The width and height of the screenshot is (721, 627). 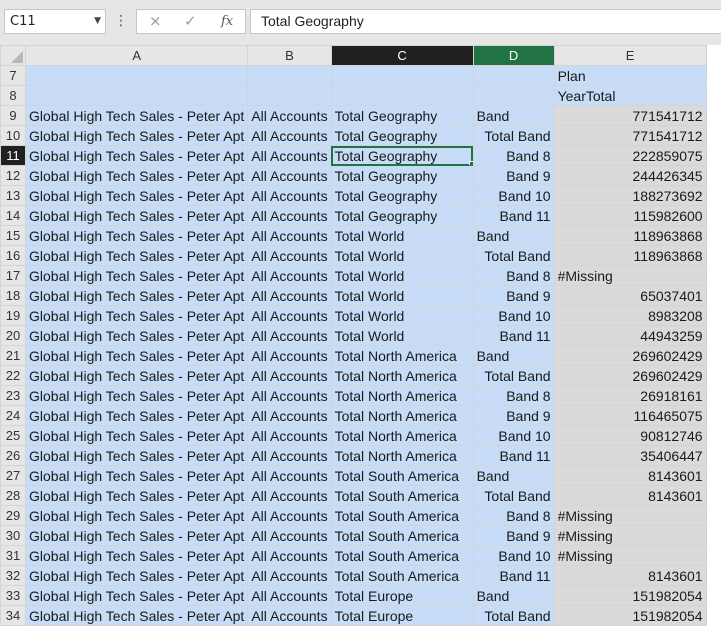 I want to click on row-header: 34, so click(x=13, y=615).